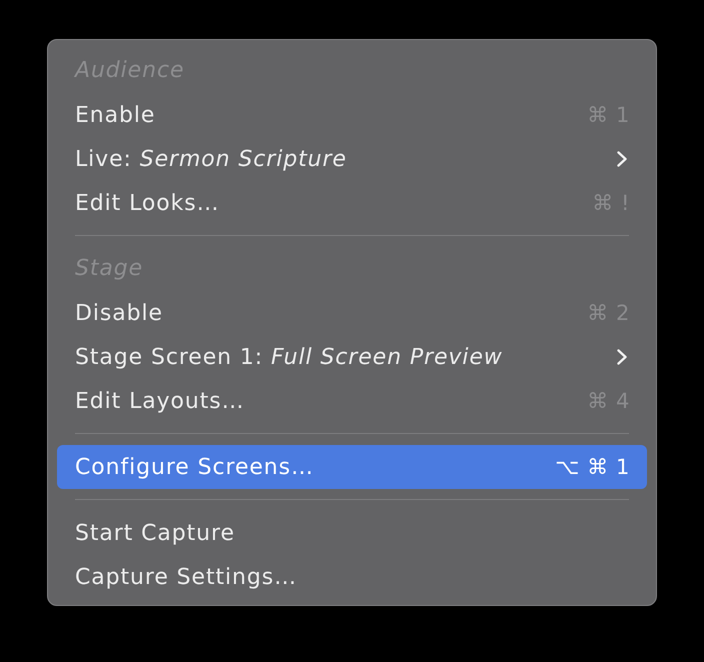  Describe the element at coordinates (352, 357) in the screenshot. I see `menu-item: Stage Screen 1: Full Screen Preview` at that location.